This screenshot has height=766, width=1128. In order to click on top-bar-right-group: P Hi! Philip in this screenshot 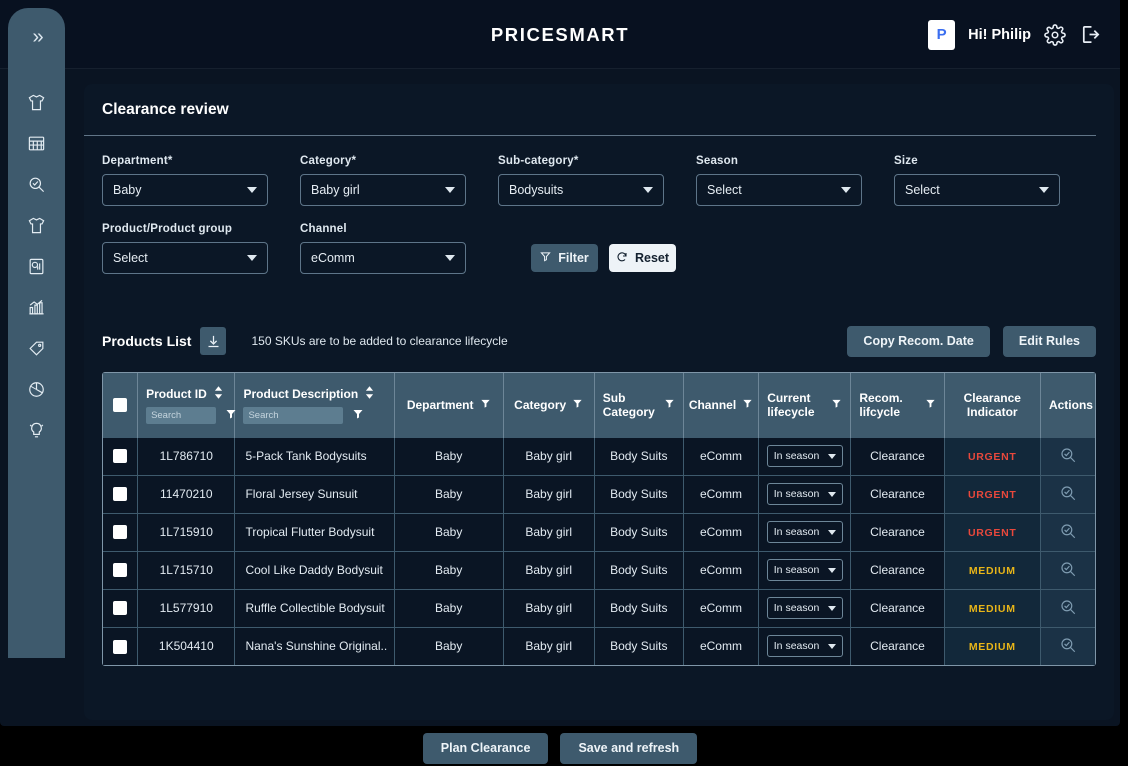, I will do `click(1015, 34)`.